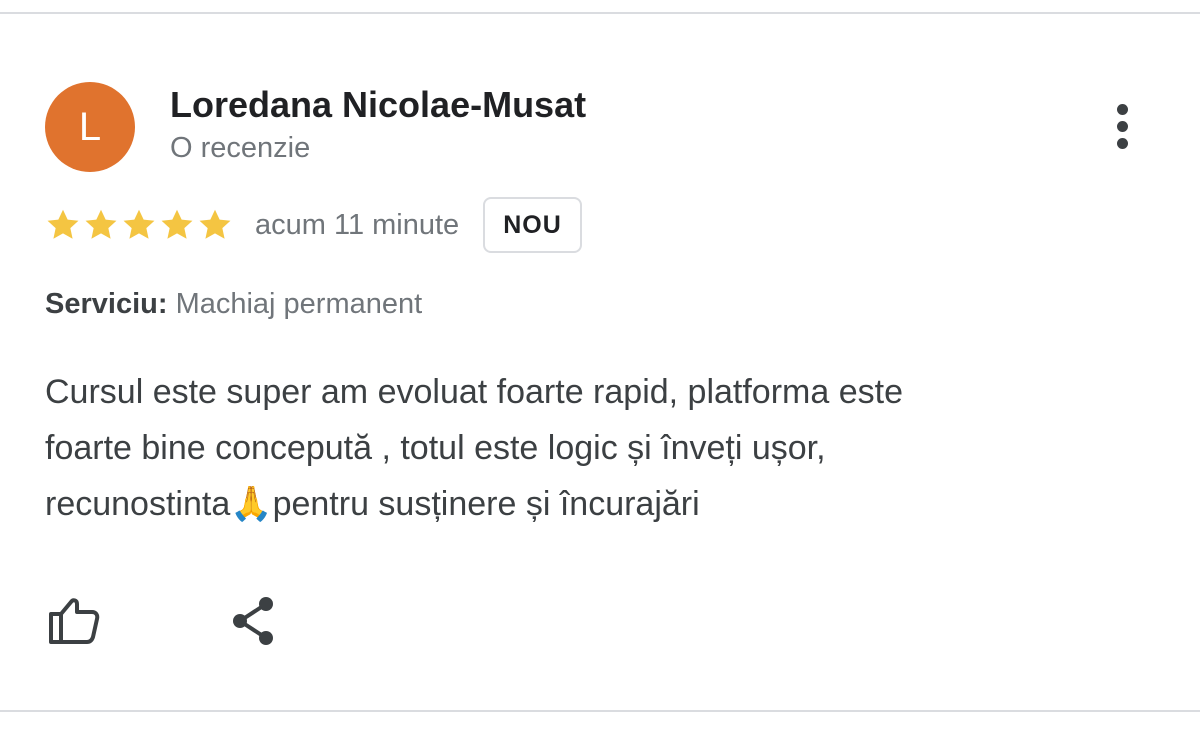  What do you see at coordinates (138, 504) in the screenshot?
I see `review-text-segment: recunostinta` at bounding box center [138, 504].